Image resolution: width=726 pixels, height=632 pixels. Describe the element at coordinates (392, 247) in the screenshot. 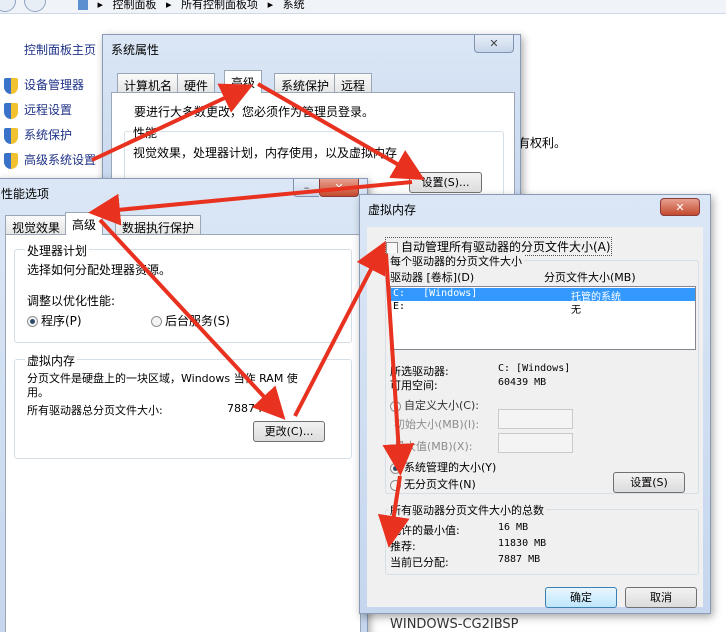

I see `checkbox-unchecked-icon` at that location.